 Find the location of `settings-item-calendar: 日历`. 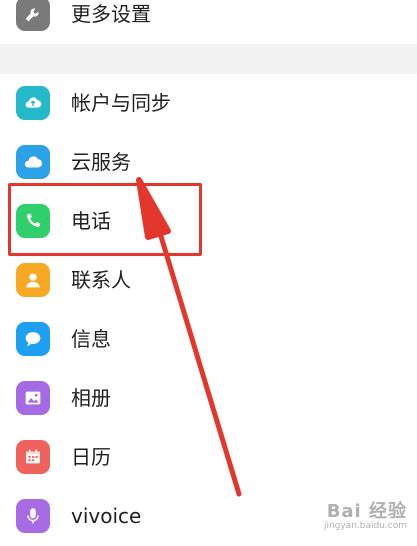

settings-item-calendar: 日历 is located at coordinates (208, 457).